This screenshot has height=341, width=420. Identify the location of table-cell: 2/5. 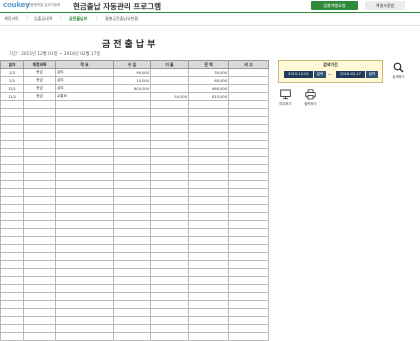
(12, 80).